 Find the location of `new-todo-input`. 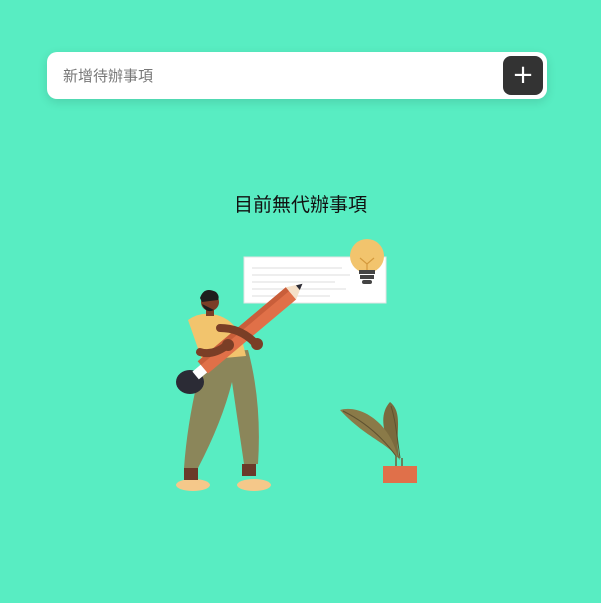

new-todo-input is located at coordinates (267, 75).